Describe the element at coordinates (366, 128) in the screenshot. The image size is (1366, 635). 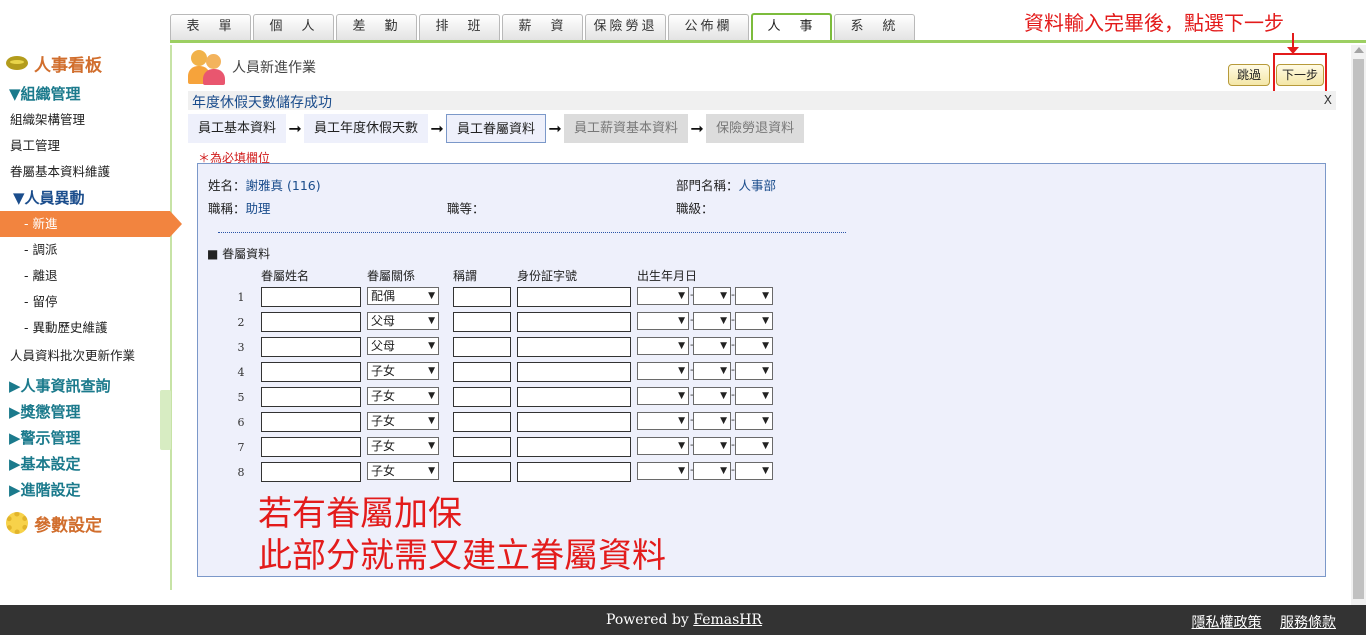
I see `wizard-step-1: 員工年度休假天數` at that location.